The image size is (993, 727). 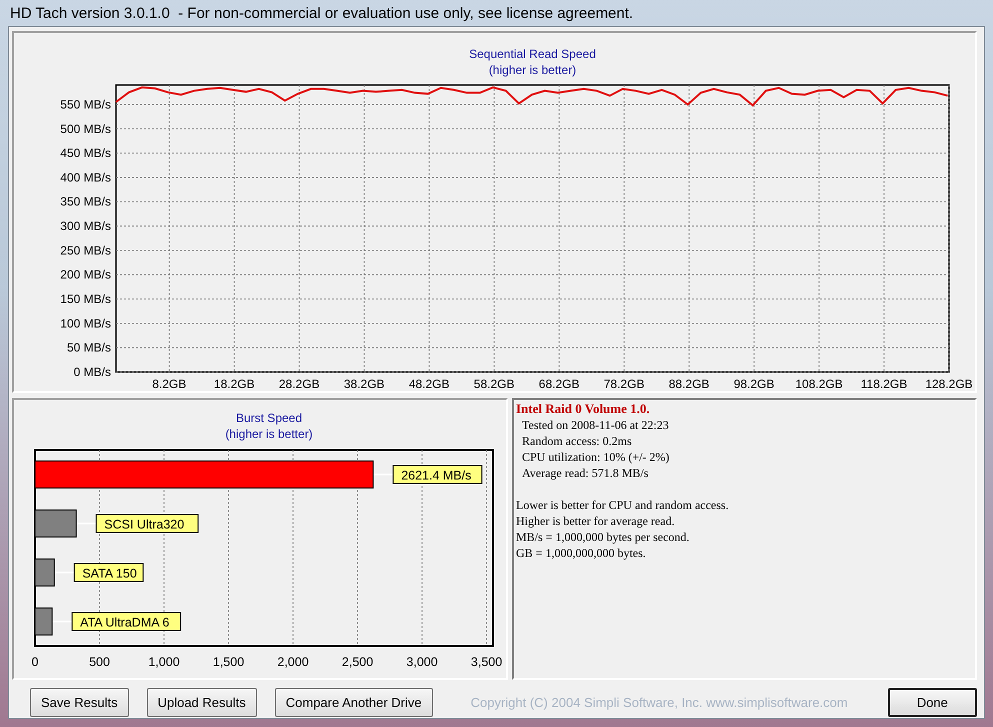 What do you see at coordinates (429, 383) in the screenshot?
I see `axis-label: 48.2GB` at bounding box center [429, 383].